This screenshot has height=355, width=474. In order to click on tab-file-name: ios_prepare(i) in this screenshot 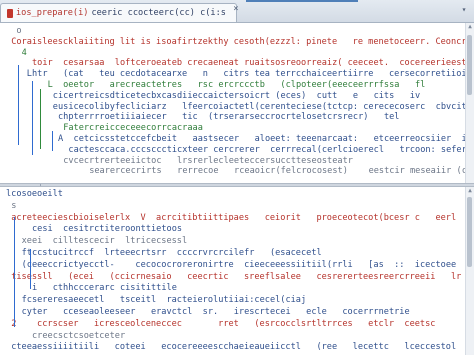, I will do `click(52, 13)`.